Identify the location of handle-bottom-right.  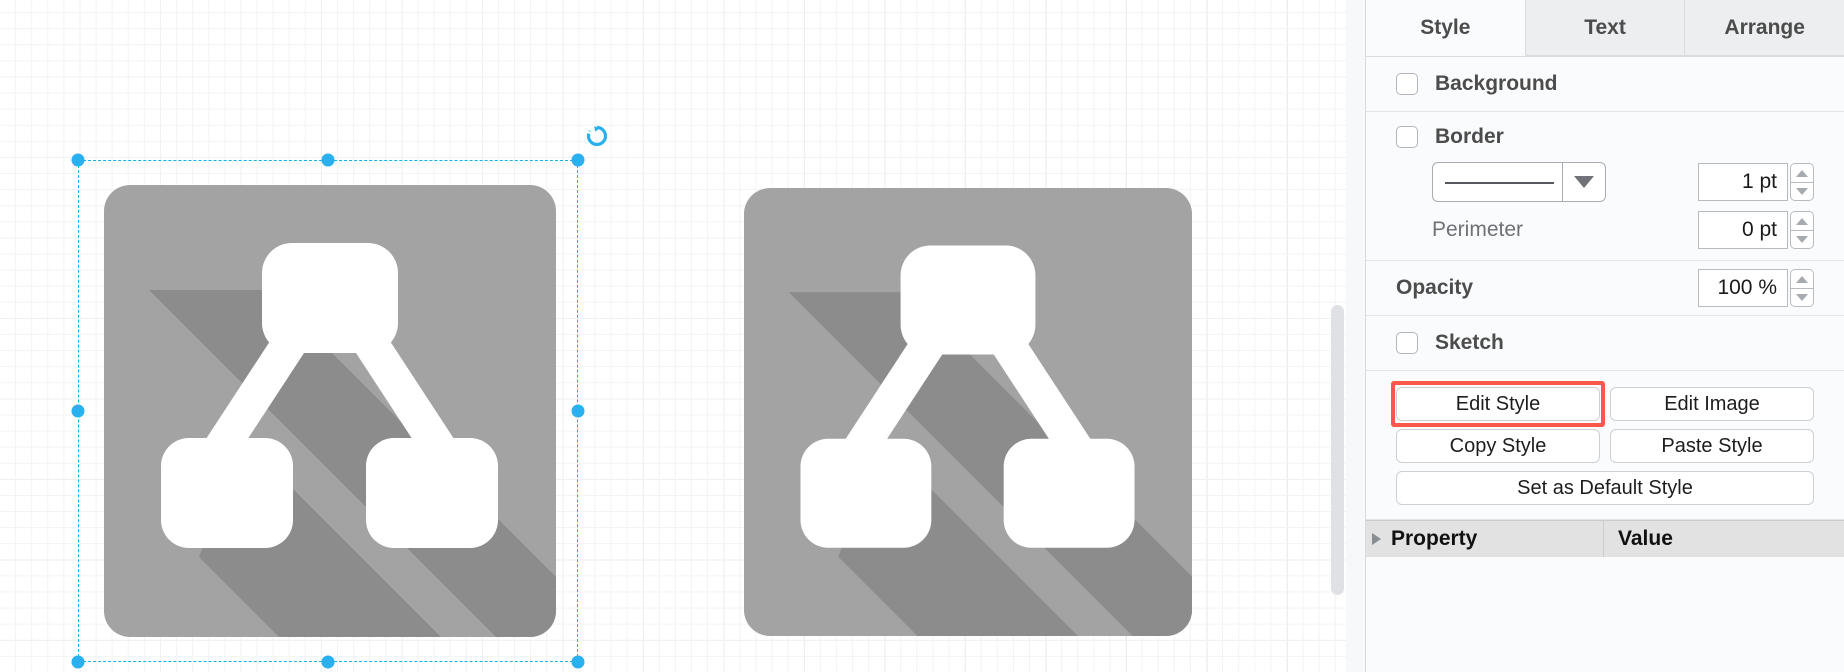
(578, 662).